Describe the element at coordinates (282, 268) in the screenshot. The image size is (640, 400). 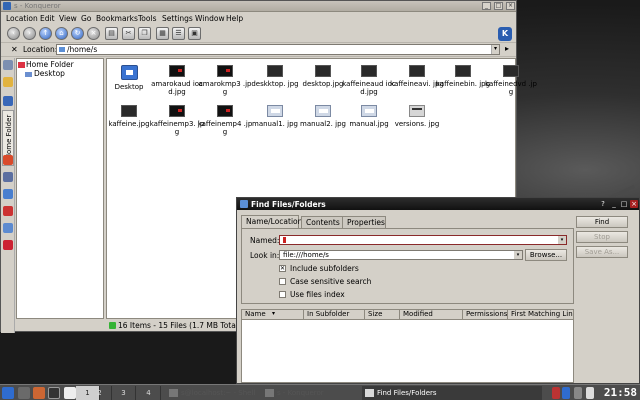
I see `include-subfolders-checkbox: ✕` at that location.